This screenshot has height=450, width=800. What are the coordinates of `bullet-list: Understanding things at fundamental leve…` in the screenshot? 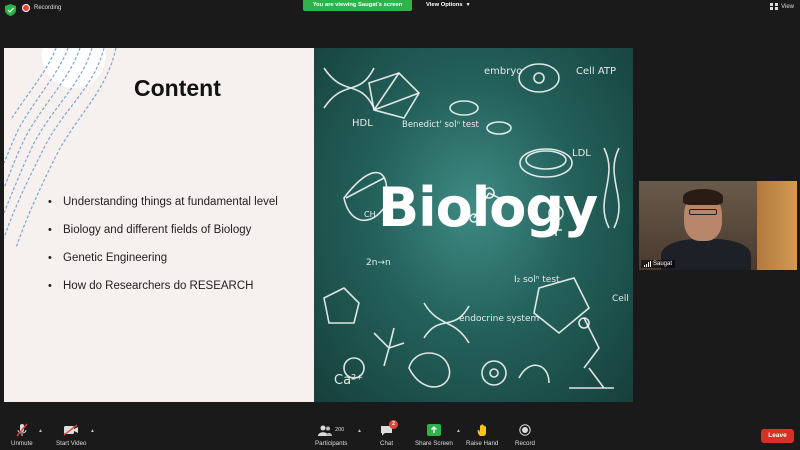 It's located at (163, 251).